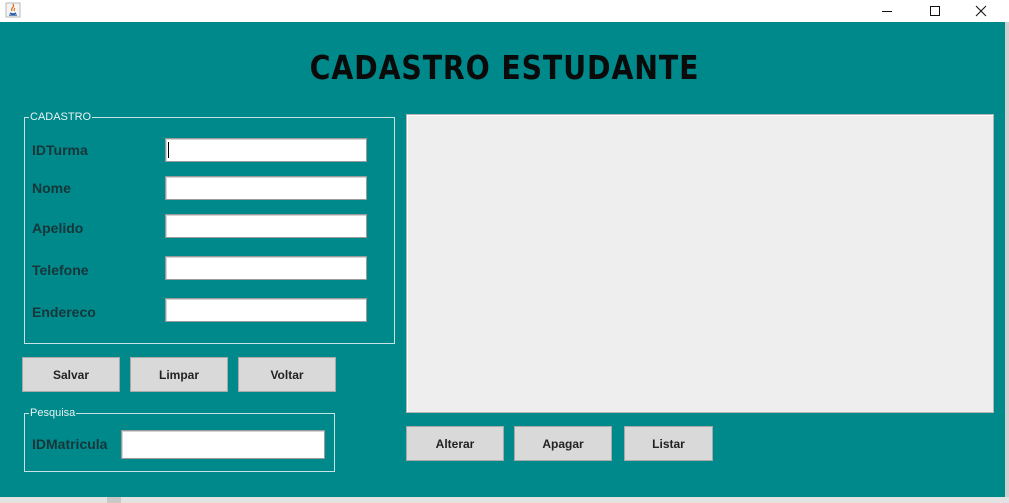 Image resolution: width=1009 pixels, height=503 pixels. What do you see at coordinates (13, 10) in the screenshot?
I see `java-app-icon` at bounding box center [13, 10].